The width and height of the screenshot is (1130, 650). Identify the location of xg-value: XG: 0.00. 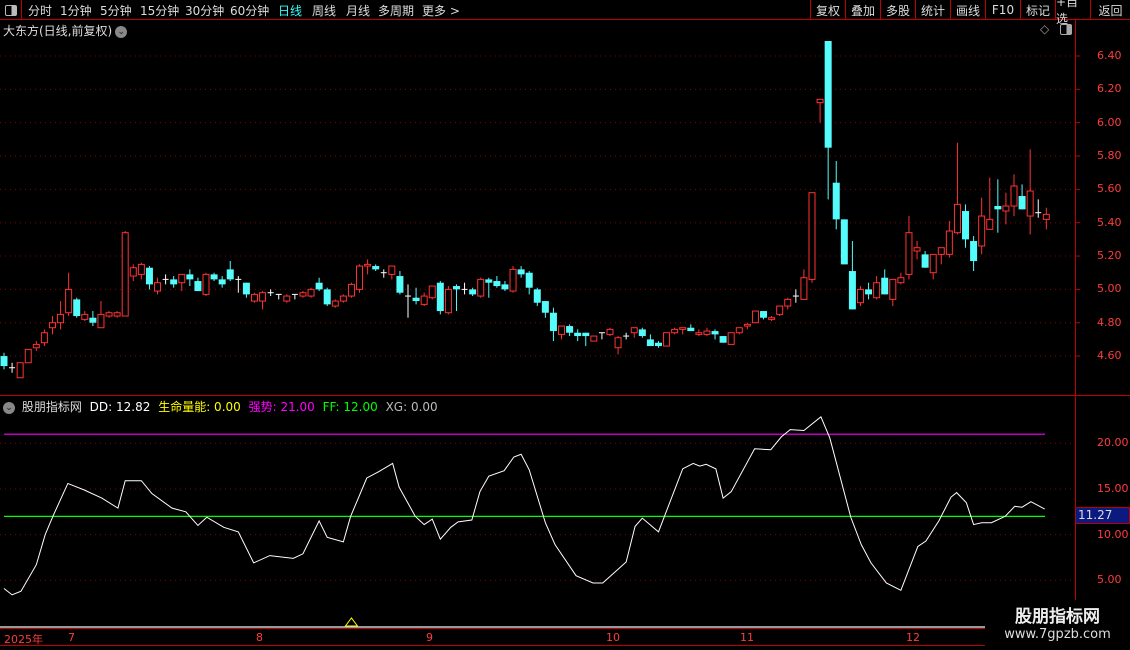
(411, 407).